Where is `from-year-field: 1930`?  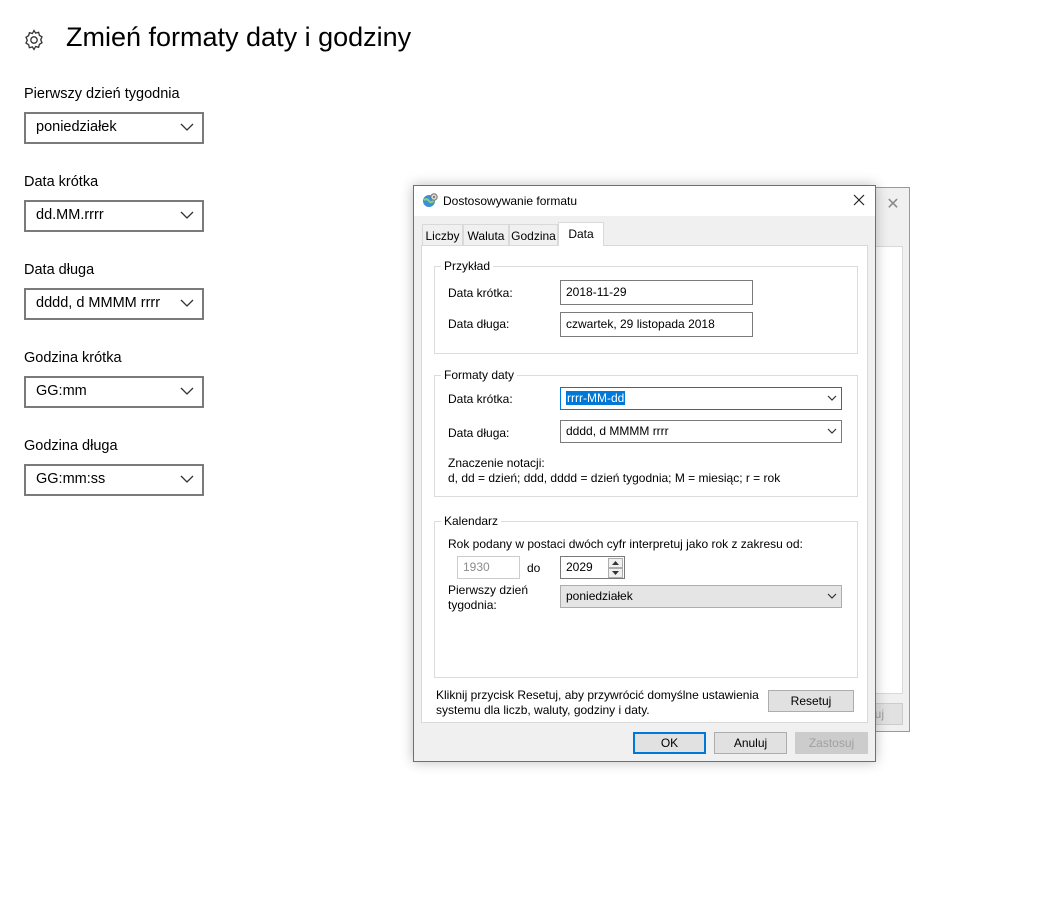
from-year-field: 1930 is located at coordinates (488, 567).